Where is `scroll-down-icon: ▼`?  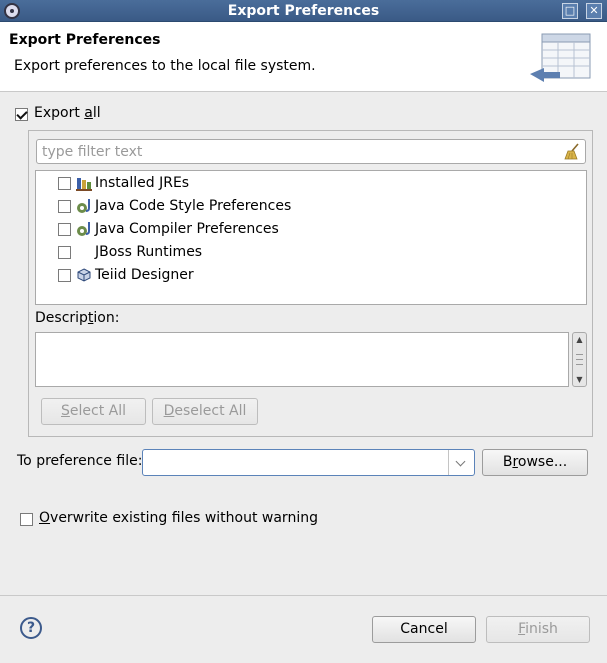
scroll-down-icon: ▼ is located at coordinates (579, 380).